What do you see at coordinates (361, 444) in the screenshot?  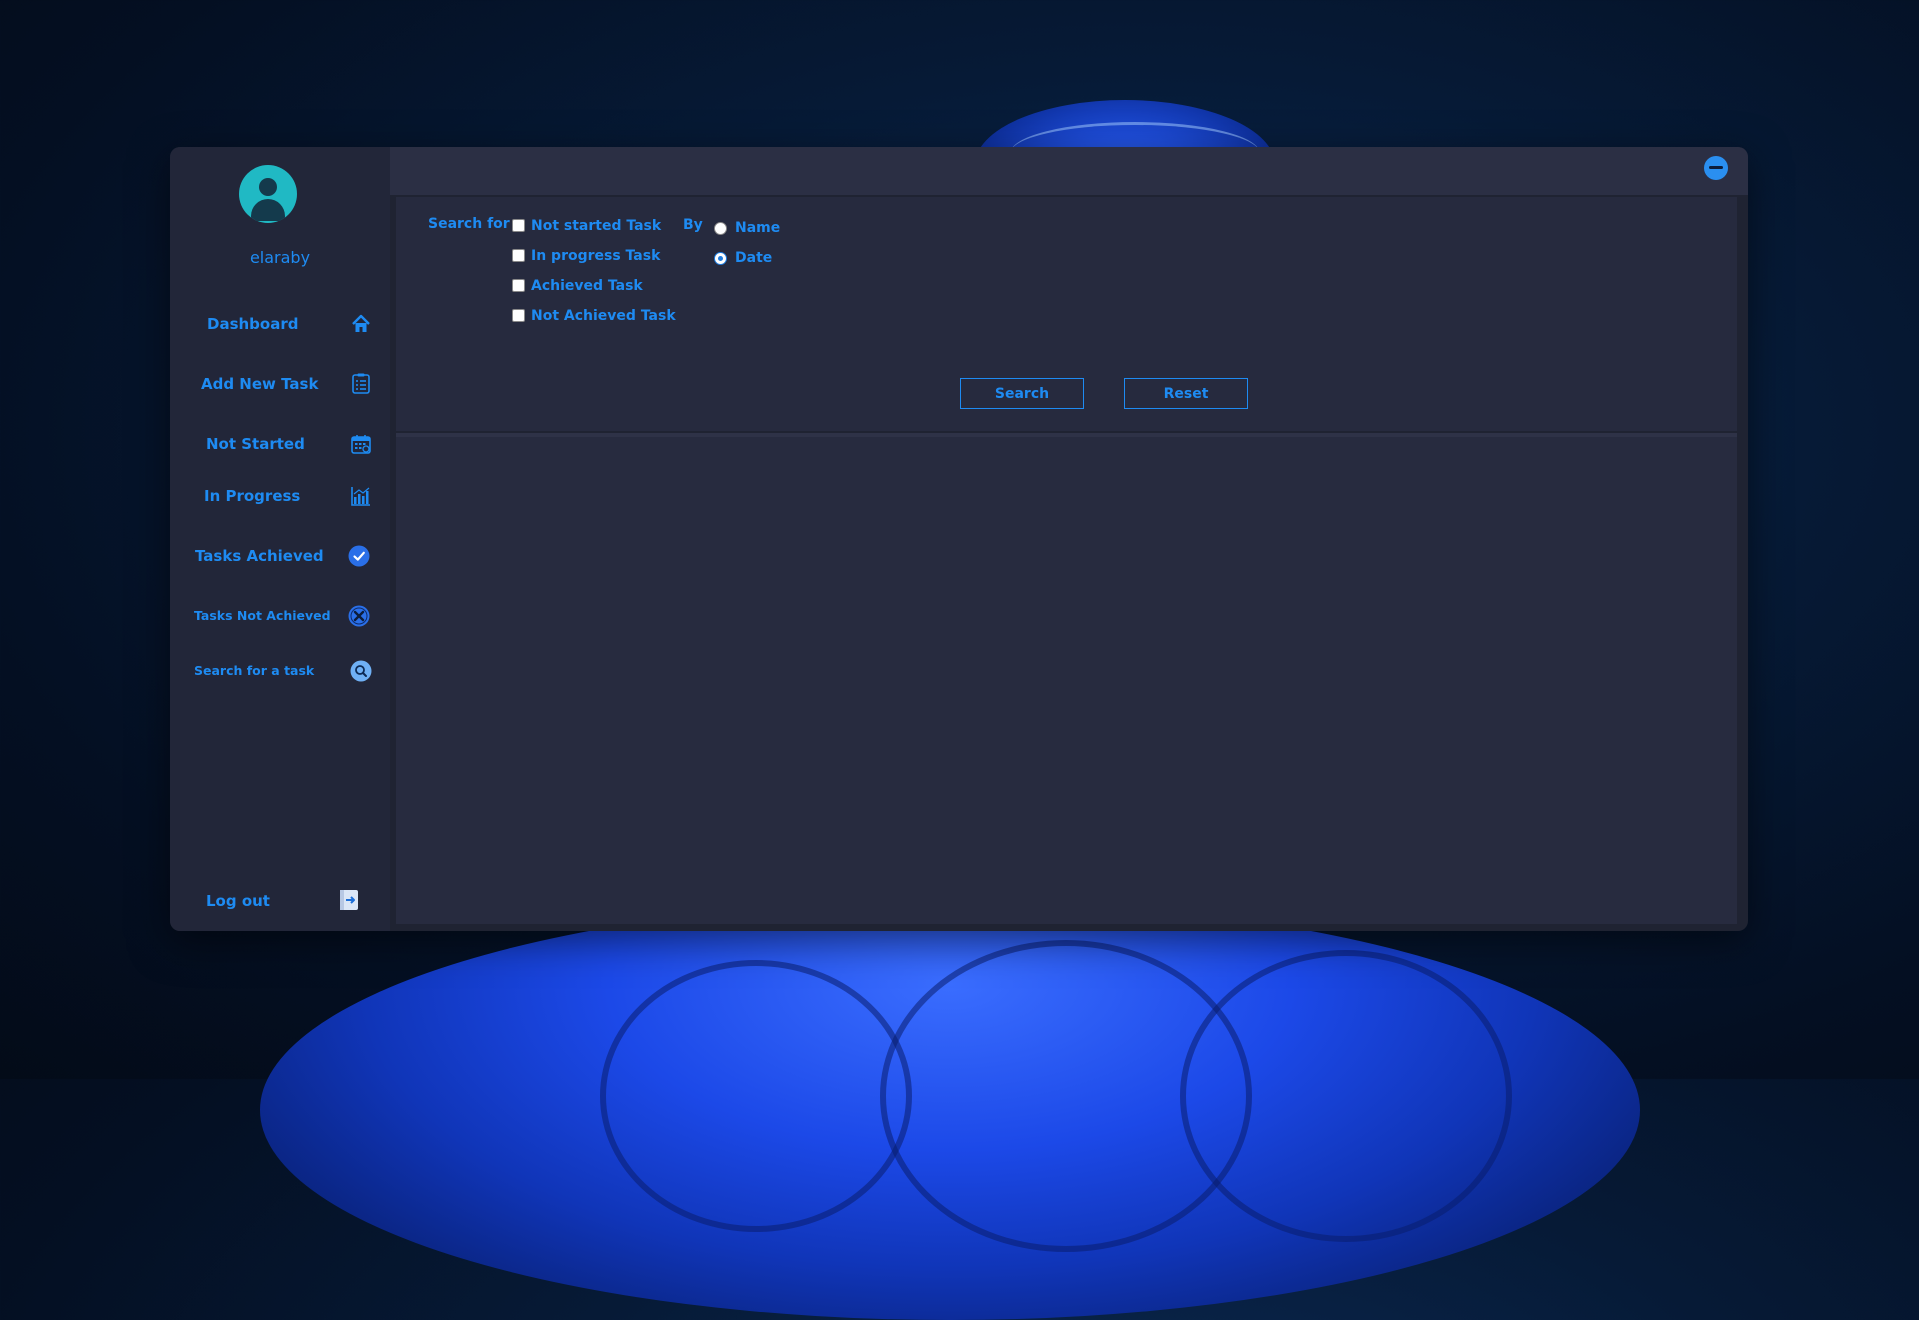 I see `calendar-icon` at bounding box center [361, 444].